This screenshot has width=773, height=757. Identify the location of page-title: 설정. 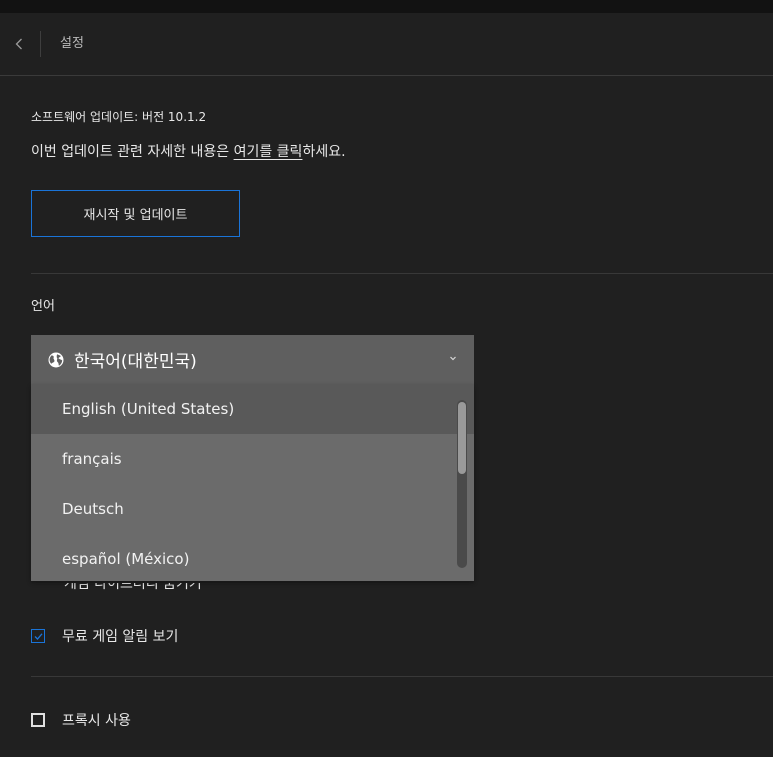
(72, 43).